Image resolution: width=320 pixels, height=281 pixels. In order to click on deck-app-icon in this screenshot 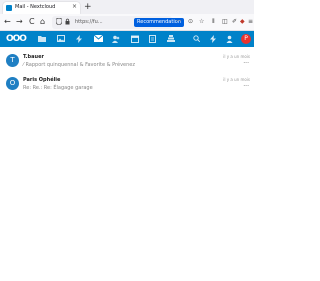, I will do `click(171, 39)`.